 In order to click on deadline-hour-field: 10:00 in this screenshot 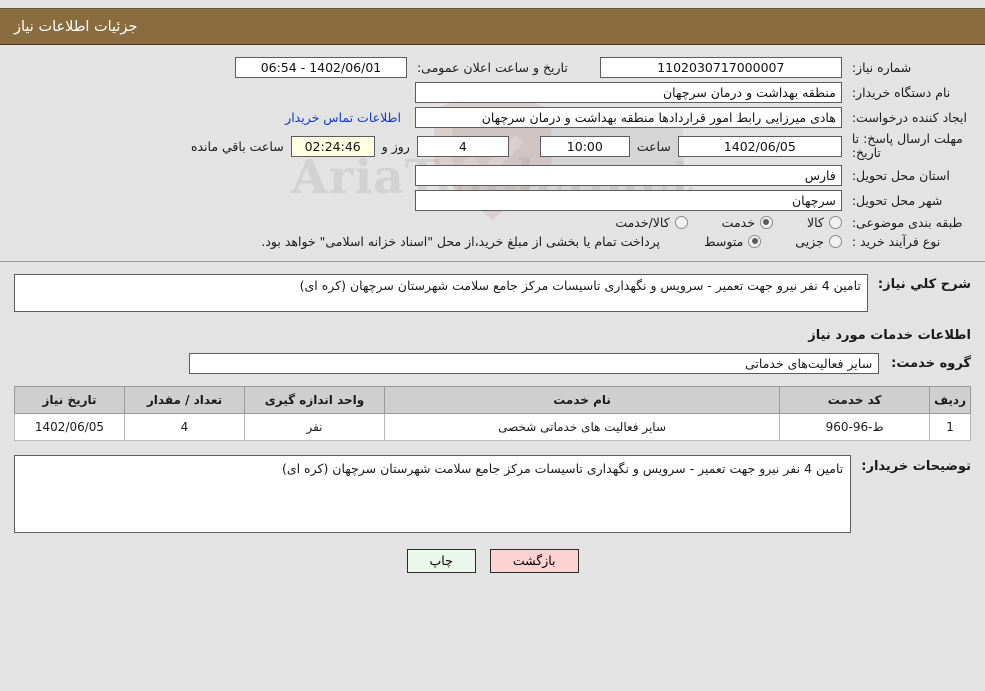, I will do `click(584, 146)`.